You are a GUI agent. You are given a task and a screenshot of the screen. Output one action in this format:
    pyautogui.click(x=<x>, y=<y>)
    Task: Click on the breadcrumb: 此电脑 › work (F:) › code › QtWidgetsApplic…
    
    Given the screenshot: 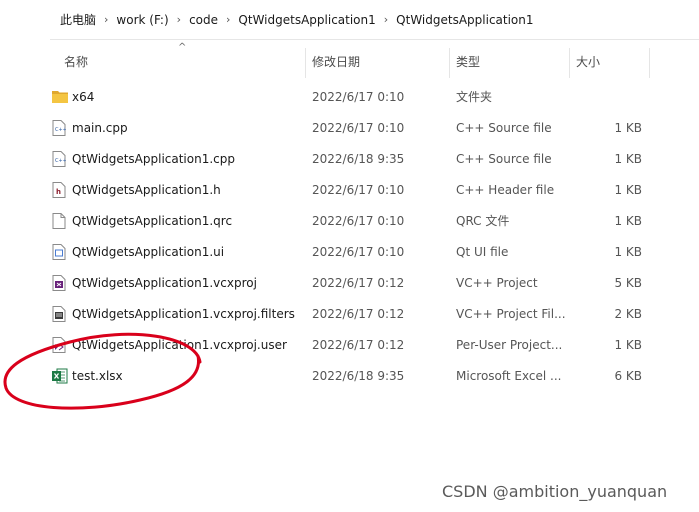 What is the action you would take?
    pyautogui.click(x=374, y=20)
    